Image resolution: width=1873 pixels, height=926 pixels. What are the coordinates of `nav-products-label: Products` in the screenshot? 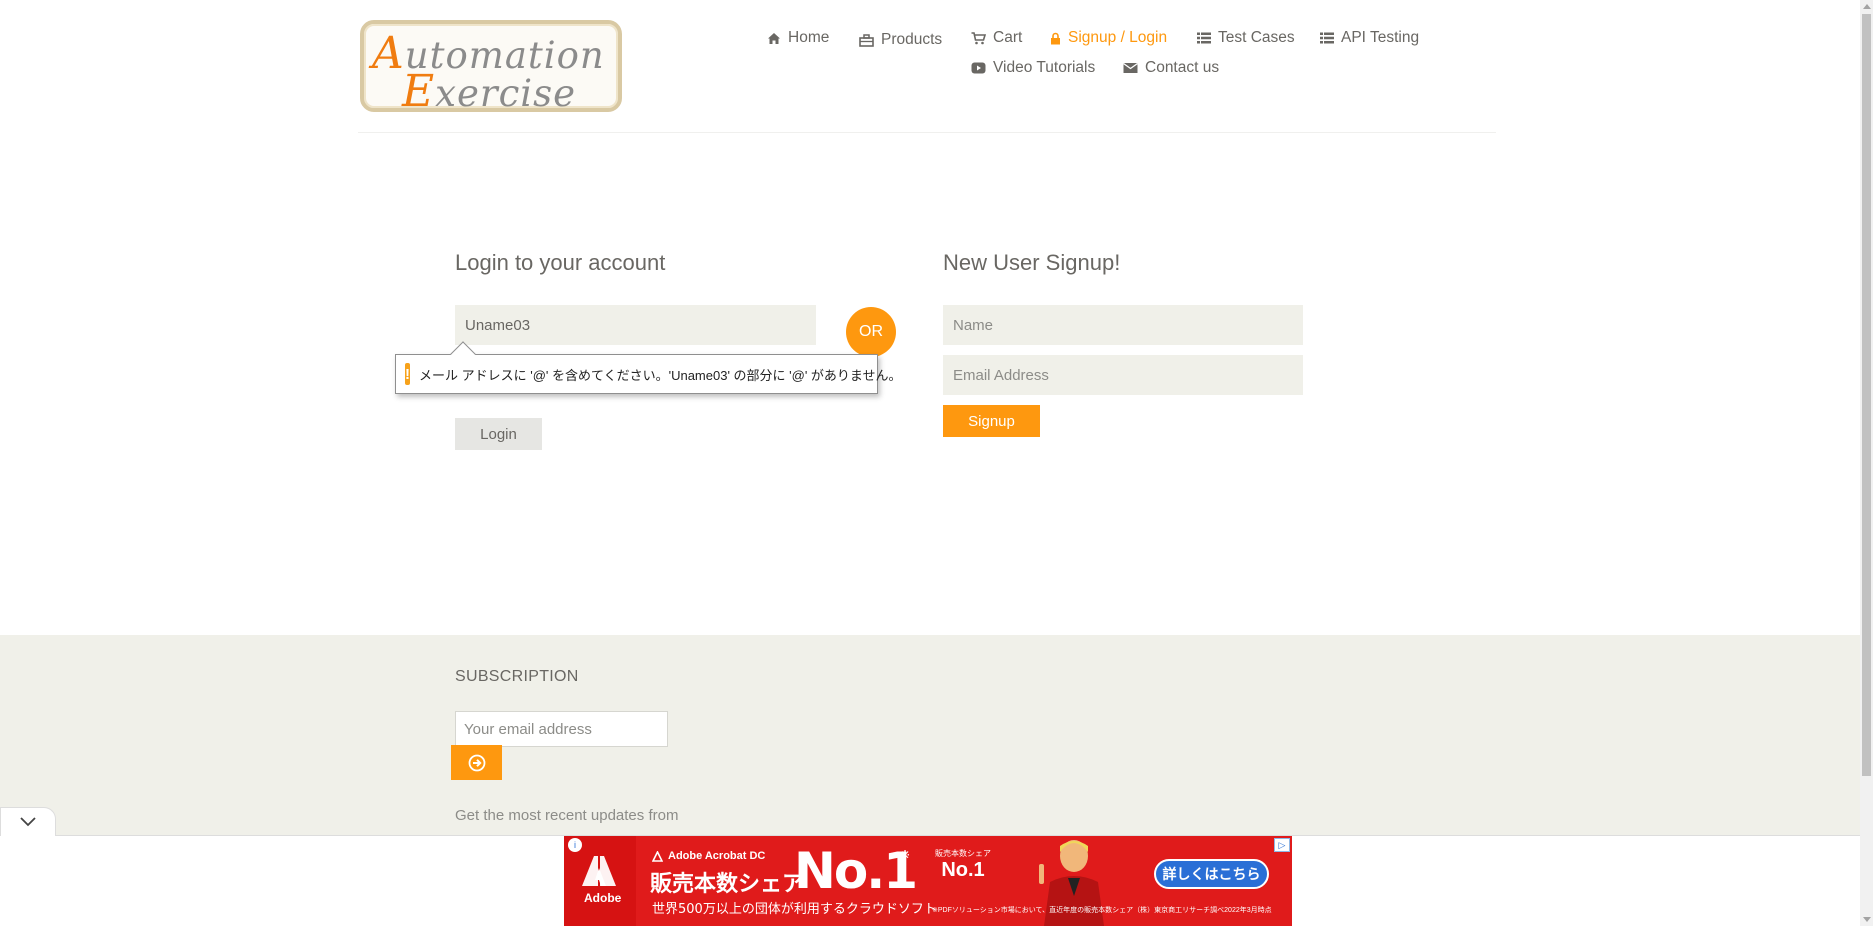 It's located at (912, 39).